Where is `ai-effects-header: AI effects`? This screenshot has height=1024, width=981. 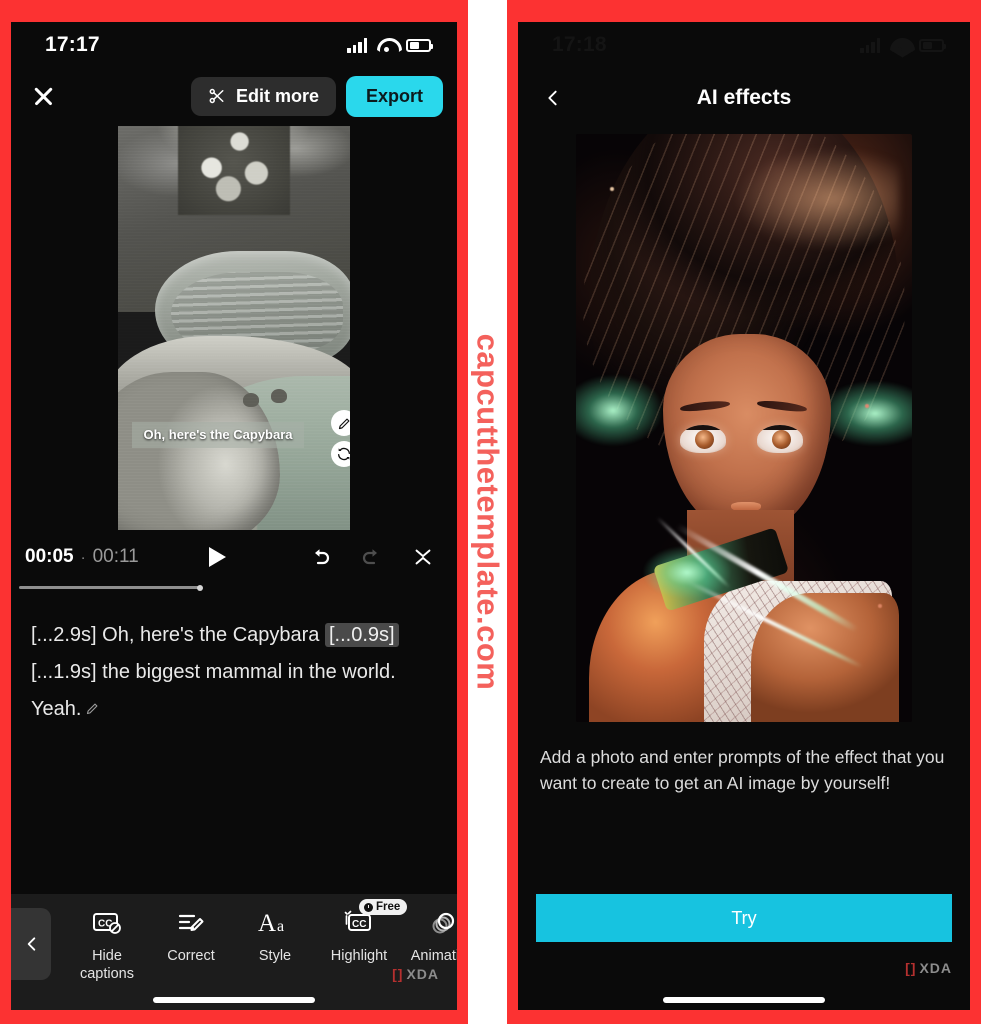 ai-effects-header: AI effects is located at coordinates (744, 98).